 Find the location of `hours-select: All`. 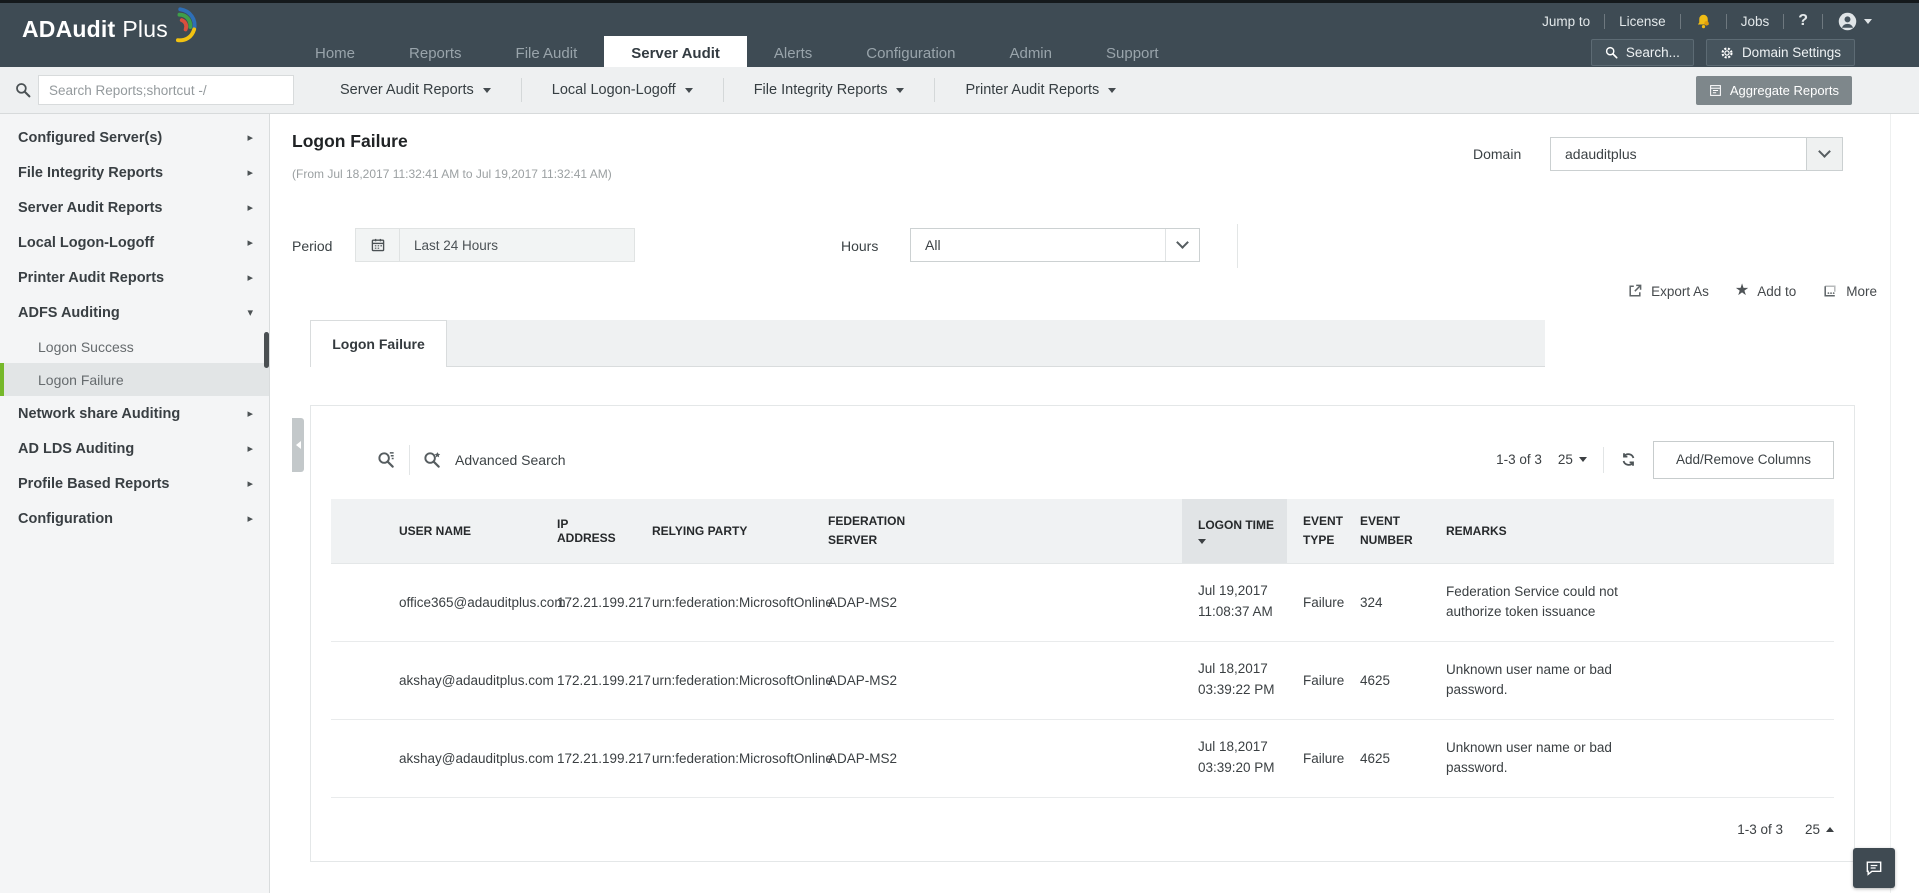

hours-select: All is located at coordinates (1055, 245).